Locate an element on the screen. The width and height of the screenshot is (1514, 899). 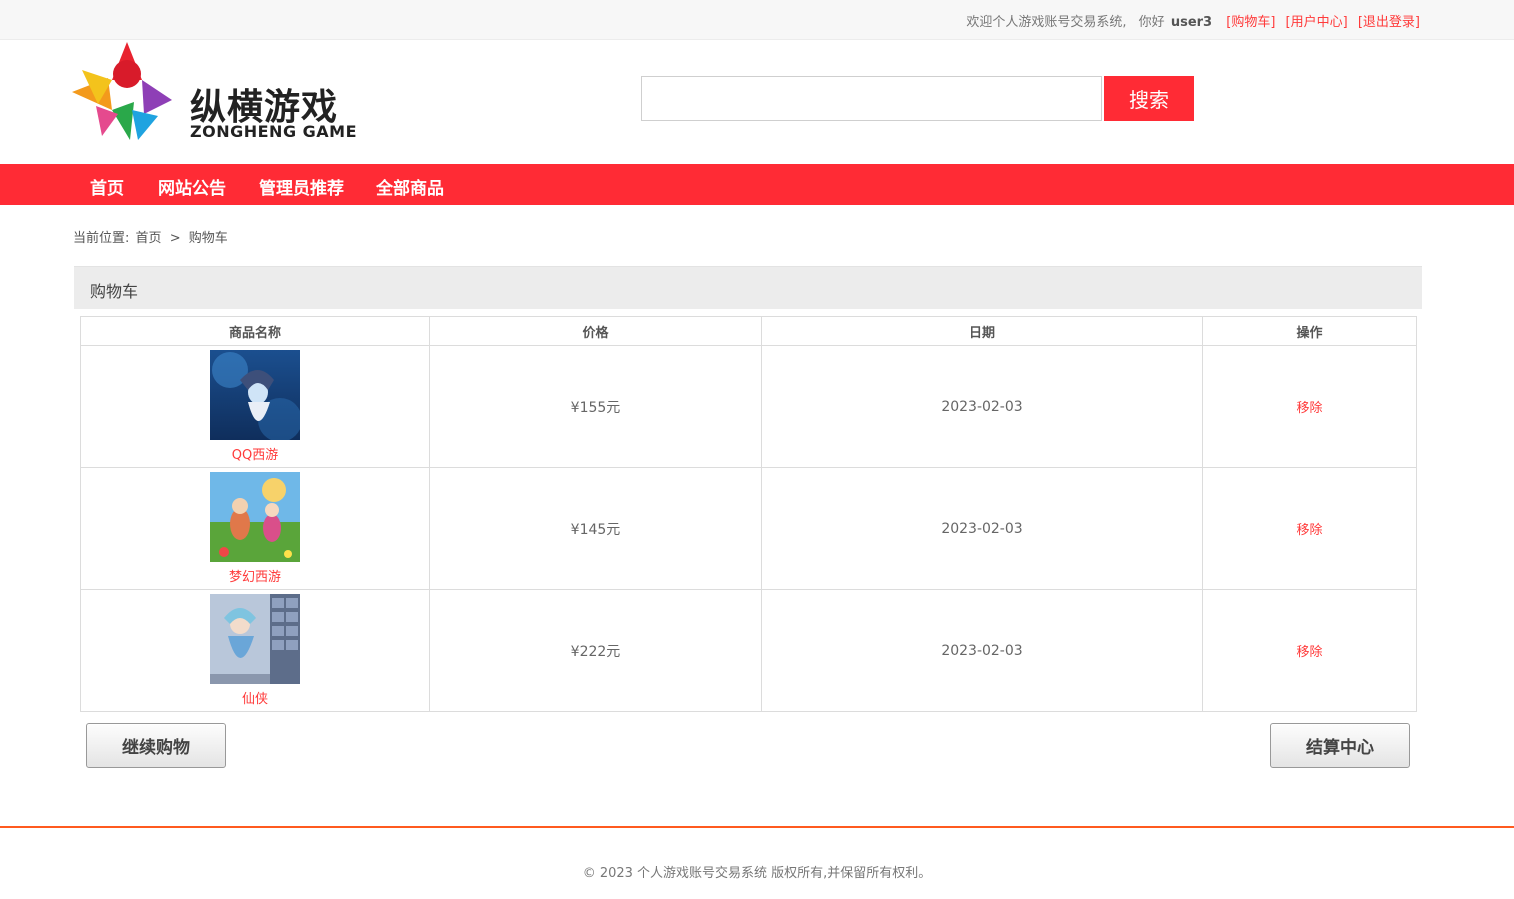
product-cell: 仙侠 is located at coordinates (255, 650).